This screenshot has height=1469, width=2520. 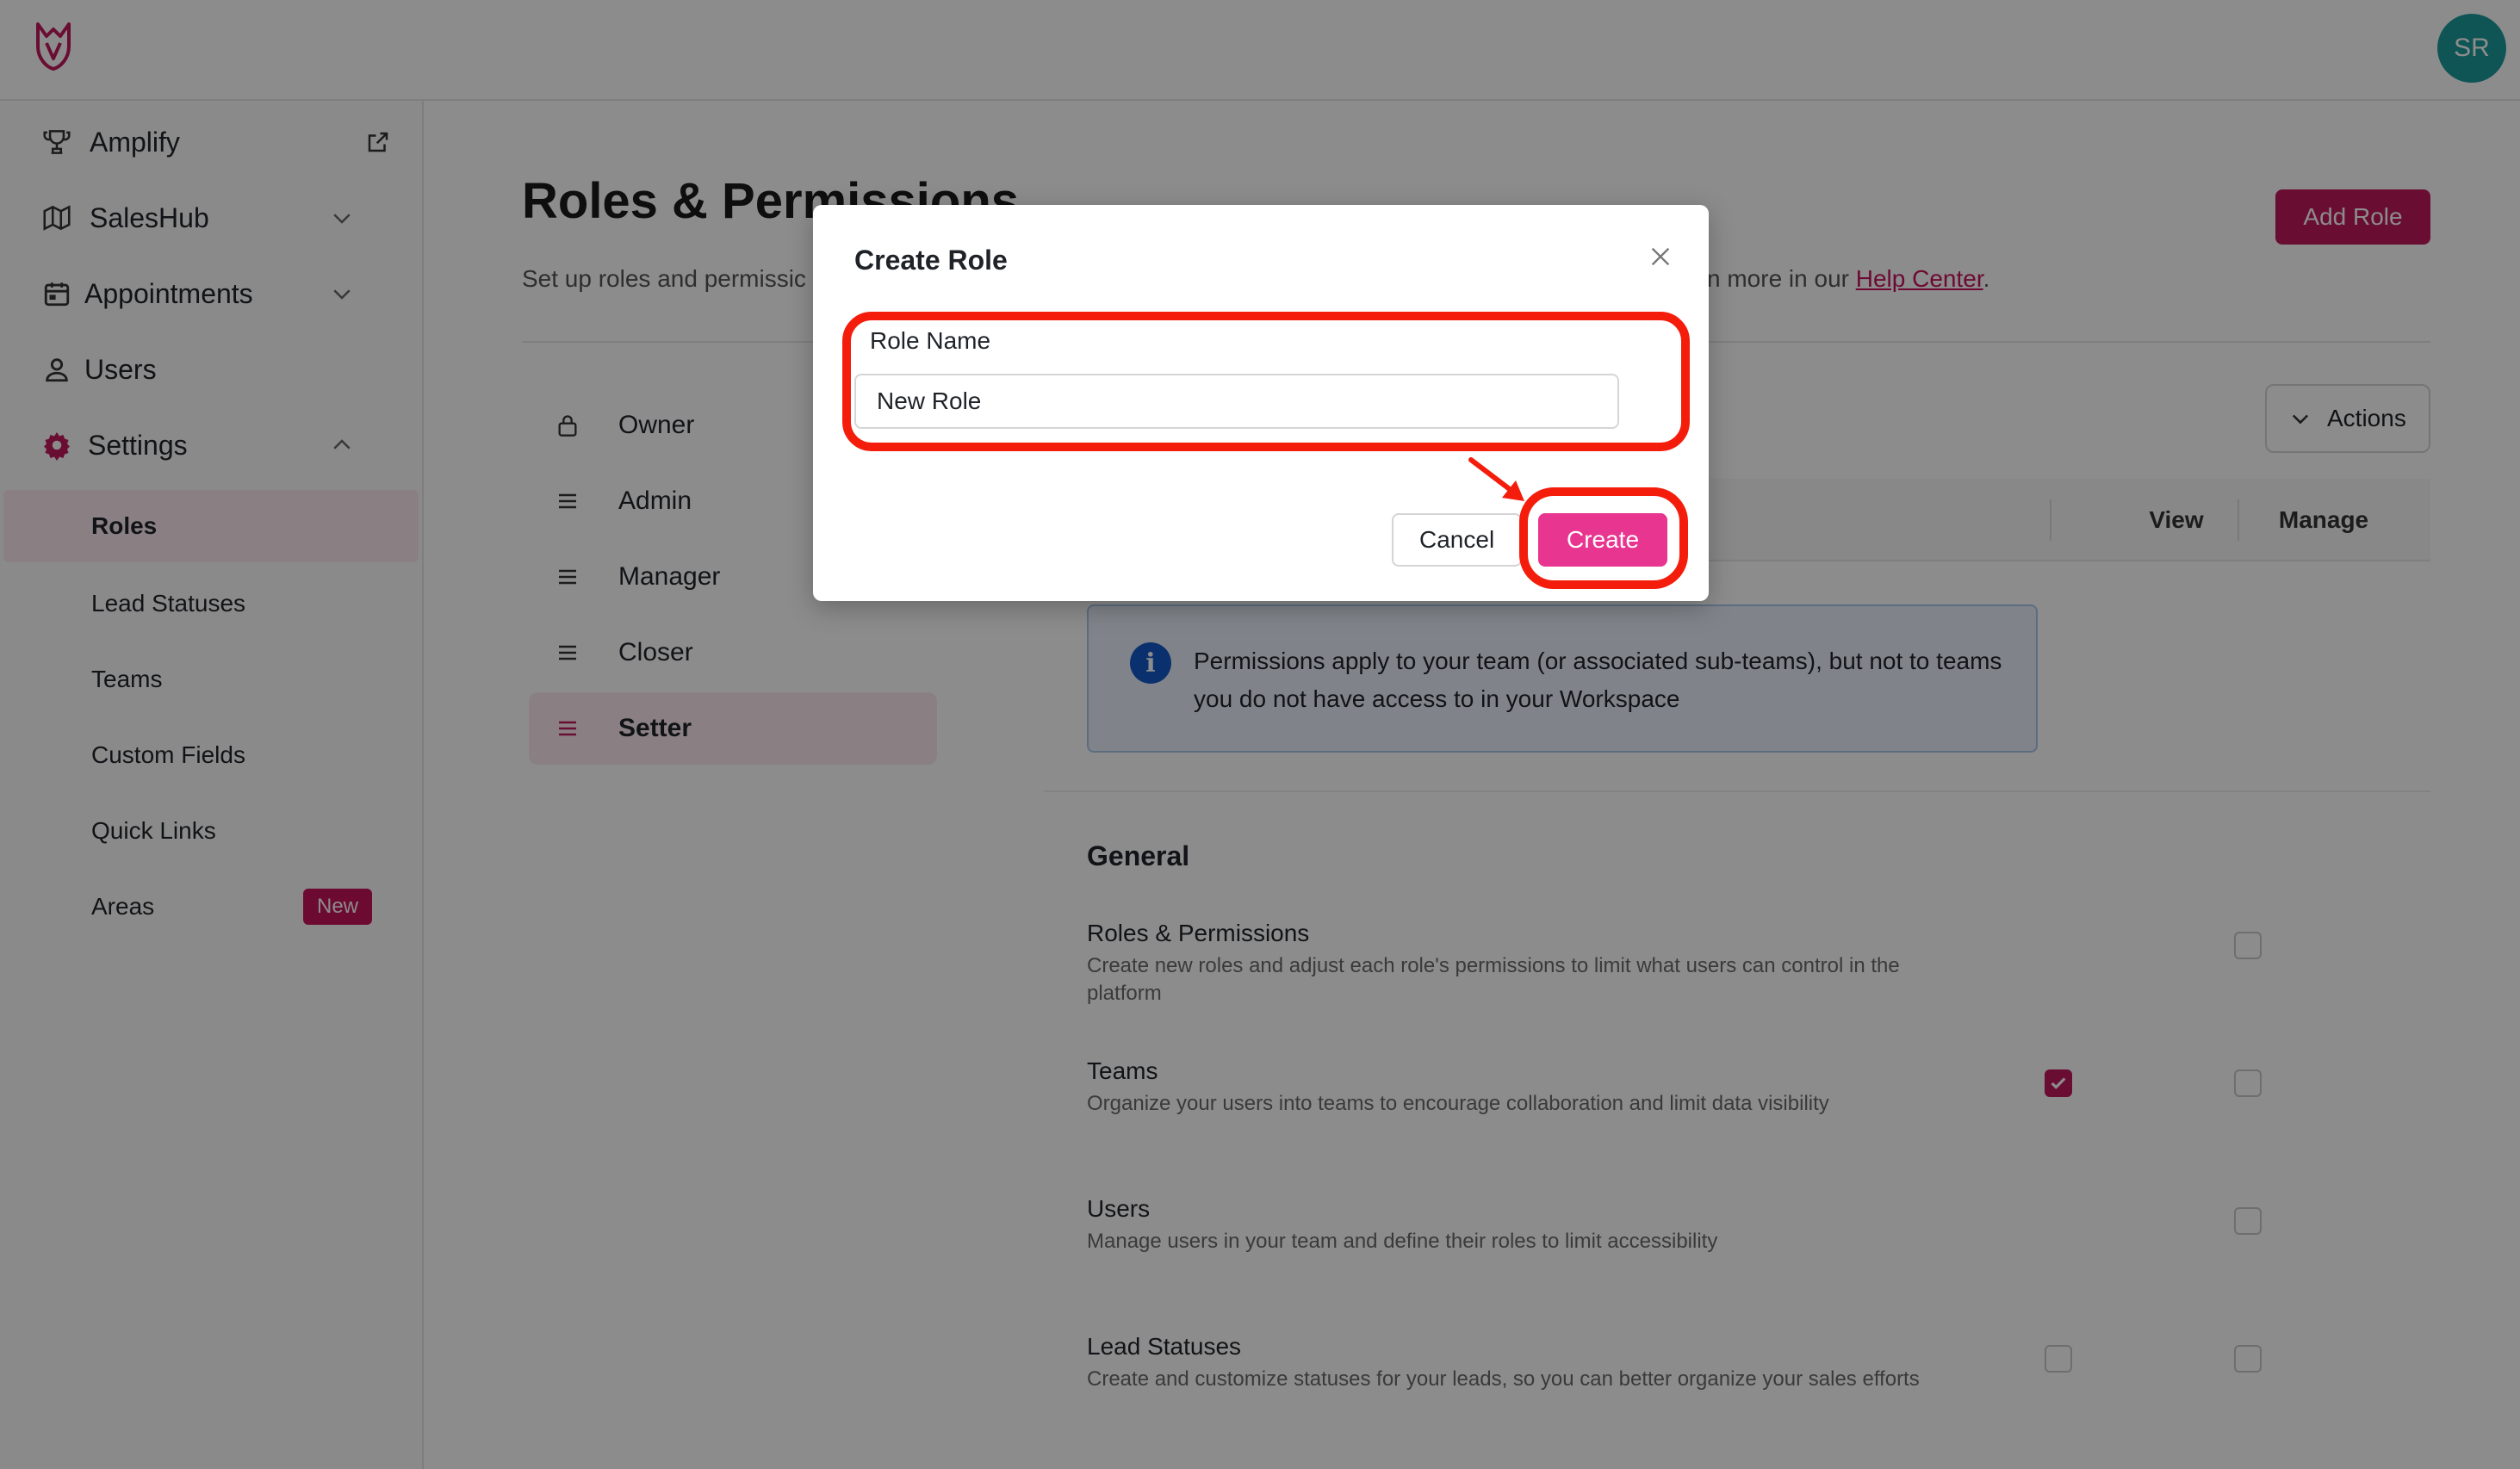 I want to click on dialog-title: Create Role, so click(x=931, y=260).